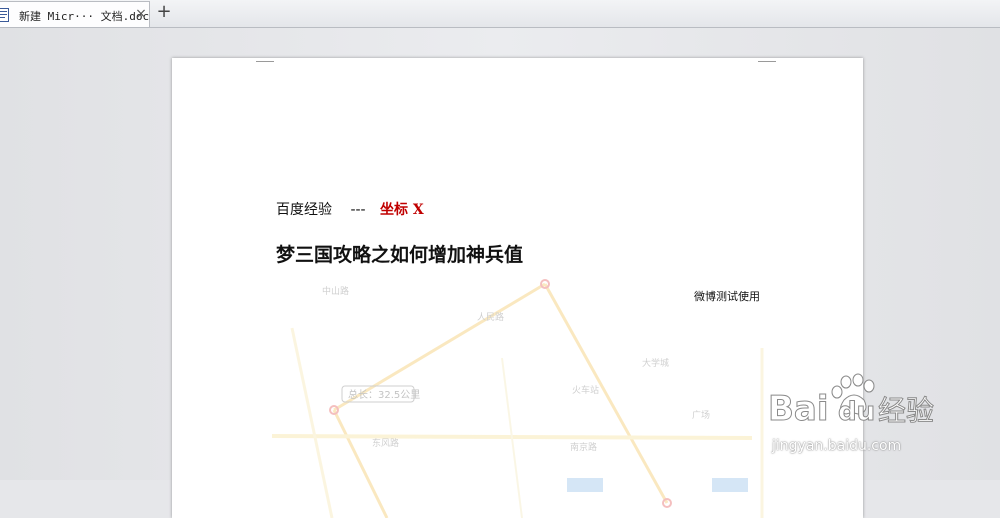 Image resolution: width=1000 pixels, height=518 pixels. What do you see at coordinates (164, 12) in the screenshot?
I see `plus-icon: +` at bounding box center [164, 12].